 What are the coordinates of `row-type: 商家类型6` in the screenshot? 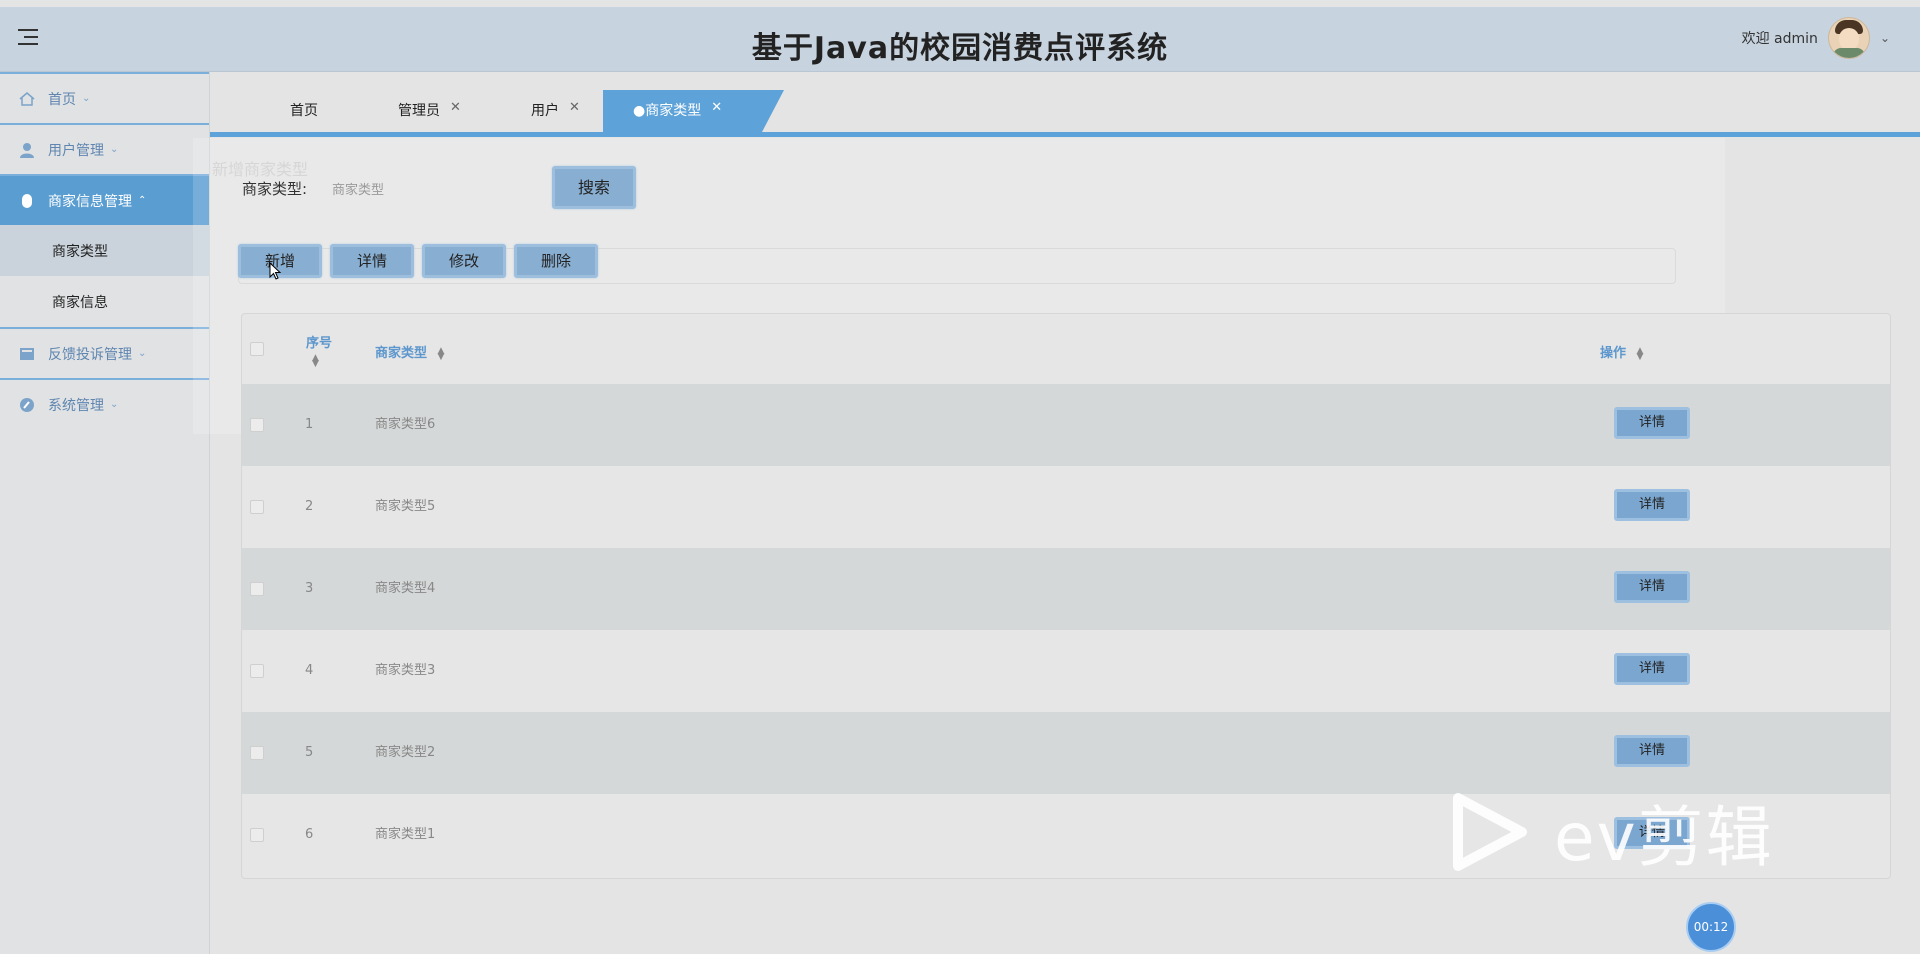 It's located at (405, 424).